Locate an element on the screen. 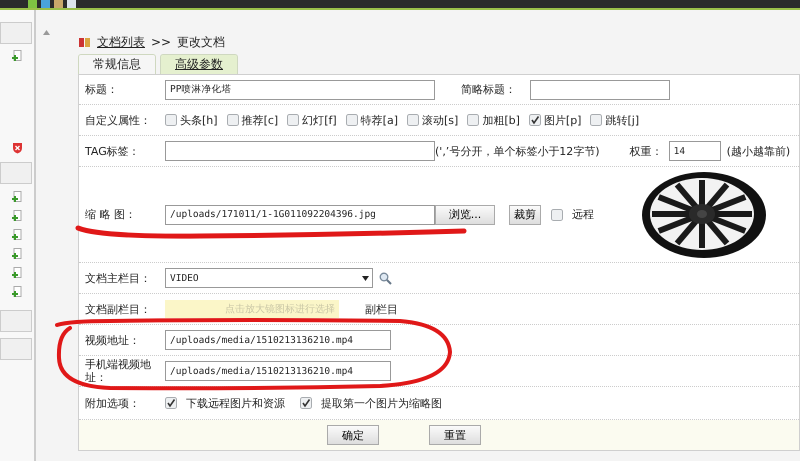 This screenshot has height=461, width=800. thumbnail-field: /uploads/171011/1-1G011092204396.jpg is located at coordinates (300, 214).